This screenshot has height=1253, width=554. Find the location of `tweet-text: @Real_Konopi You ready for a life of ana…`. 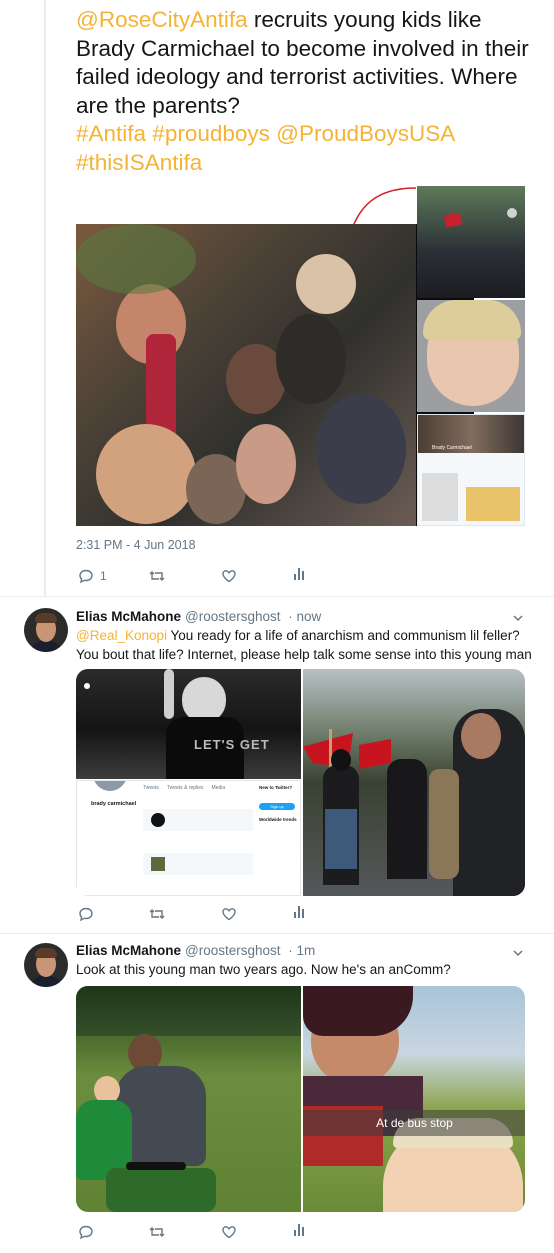

tweet-text: @Real_Konopi You ready for a life of ana… is located at coordinates (304, 645).